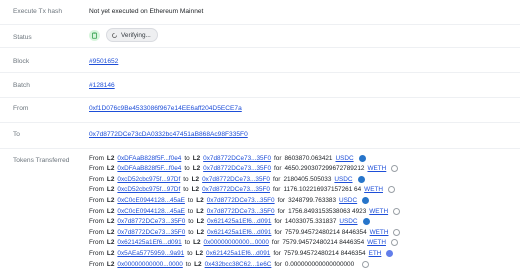 This screenshot has width=520, height=272. Describe the element at coordinates (312, 200) in the screenshot. I see `transfer-amount: 3248799.763383` at that location.